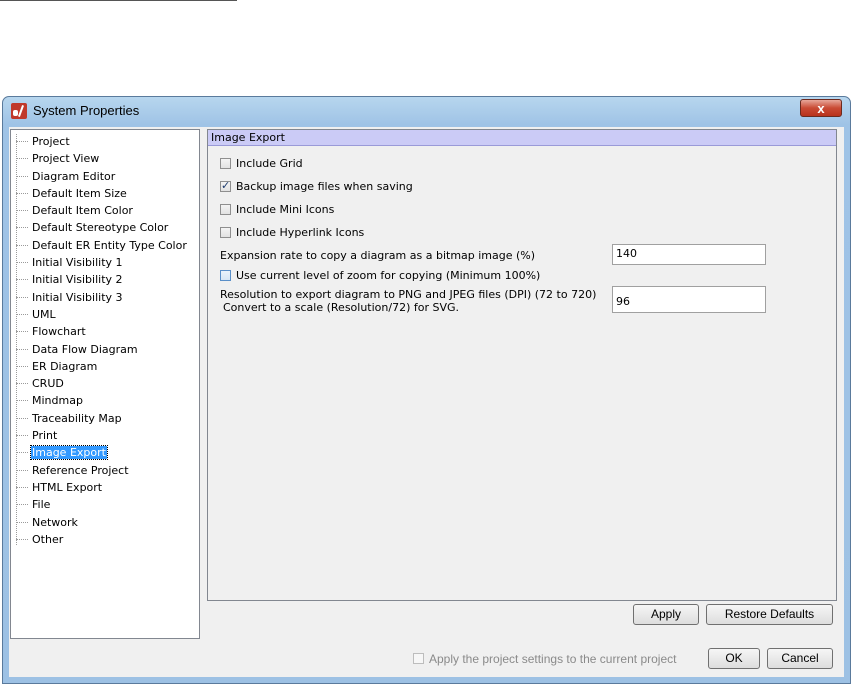 Image resolution: width=851 pixels, height=684 pixels. I want to click on include-mini-icons-row: Include Mini Icons, so click(277, 210).